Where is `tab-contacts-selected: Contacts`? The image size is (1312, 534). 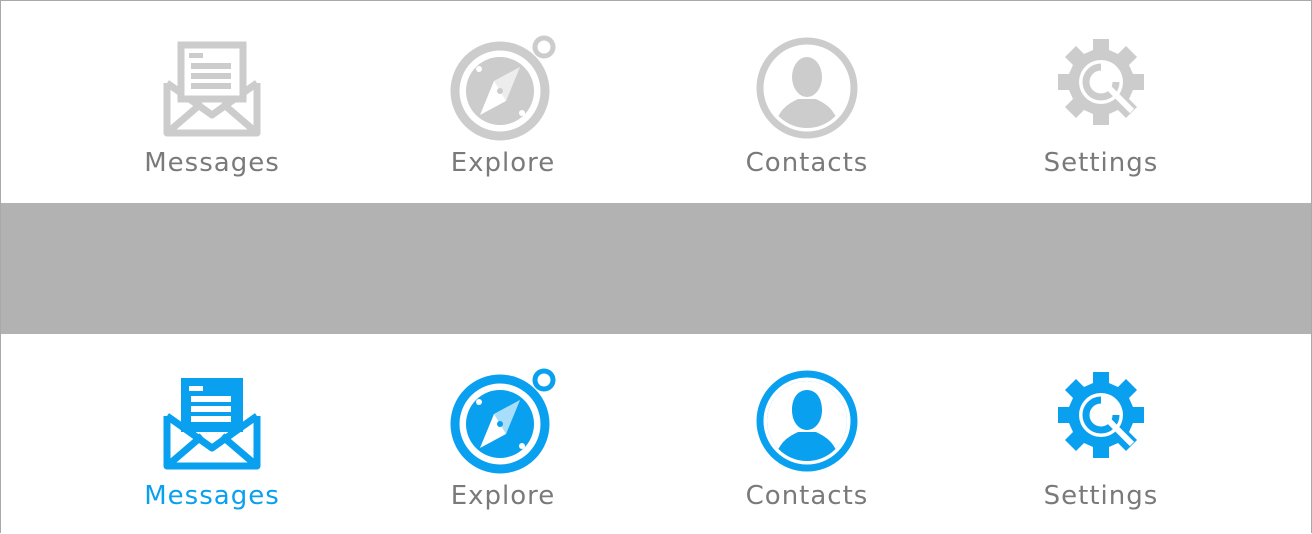
tab-contacts-selected: Contacts is located at coordinates (807, 434).